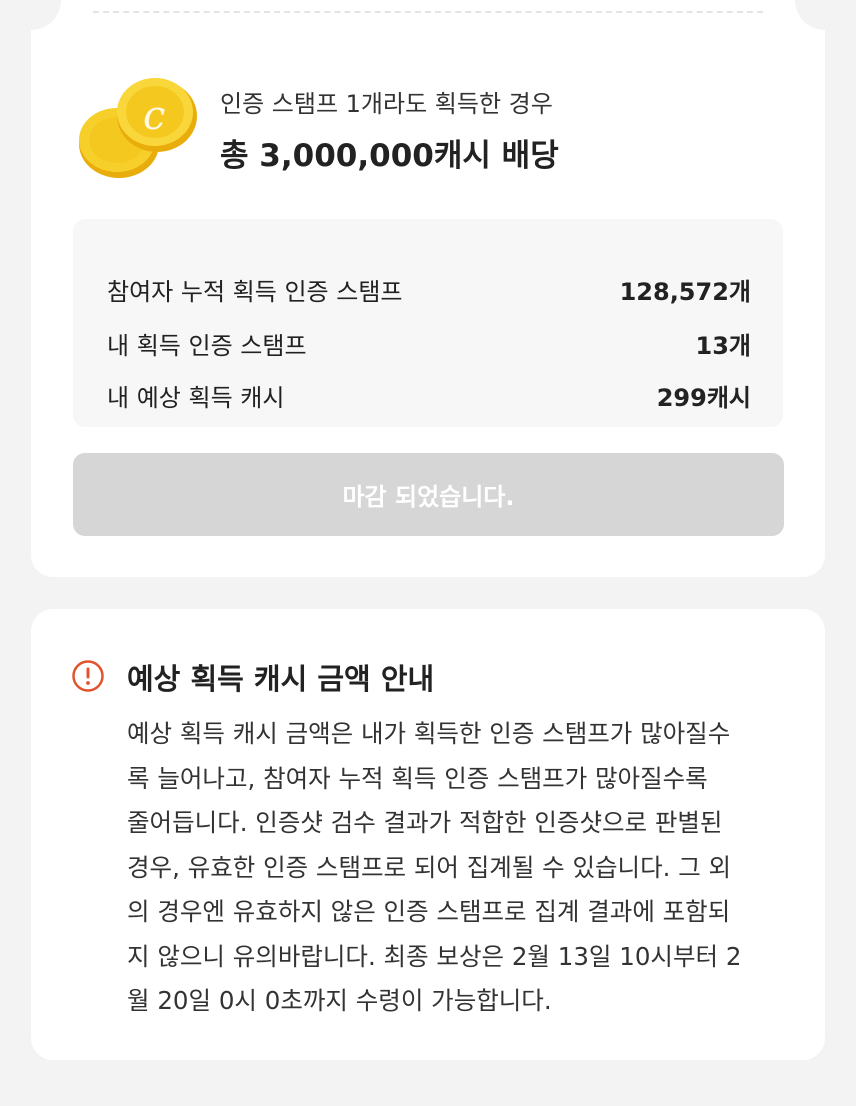 Image resolution: width=856 pixels, height=1106 pixels. I want to click on stat-value: 128,572개, so click(685, 291).